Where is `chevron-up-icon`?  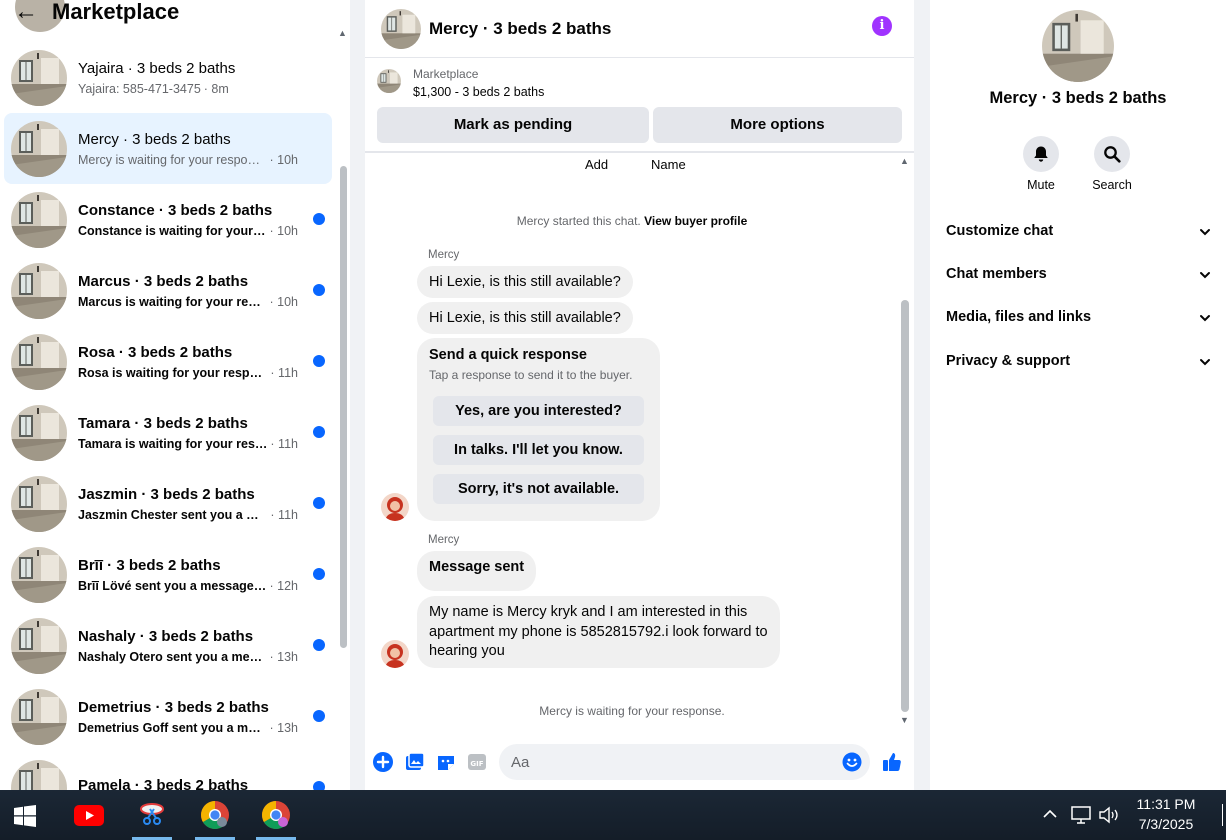 chevron-up-icon is located at coordinates (1050, 814).